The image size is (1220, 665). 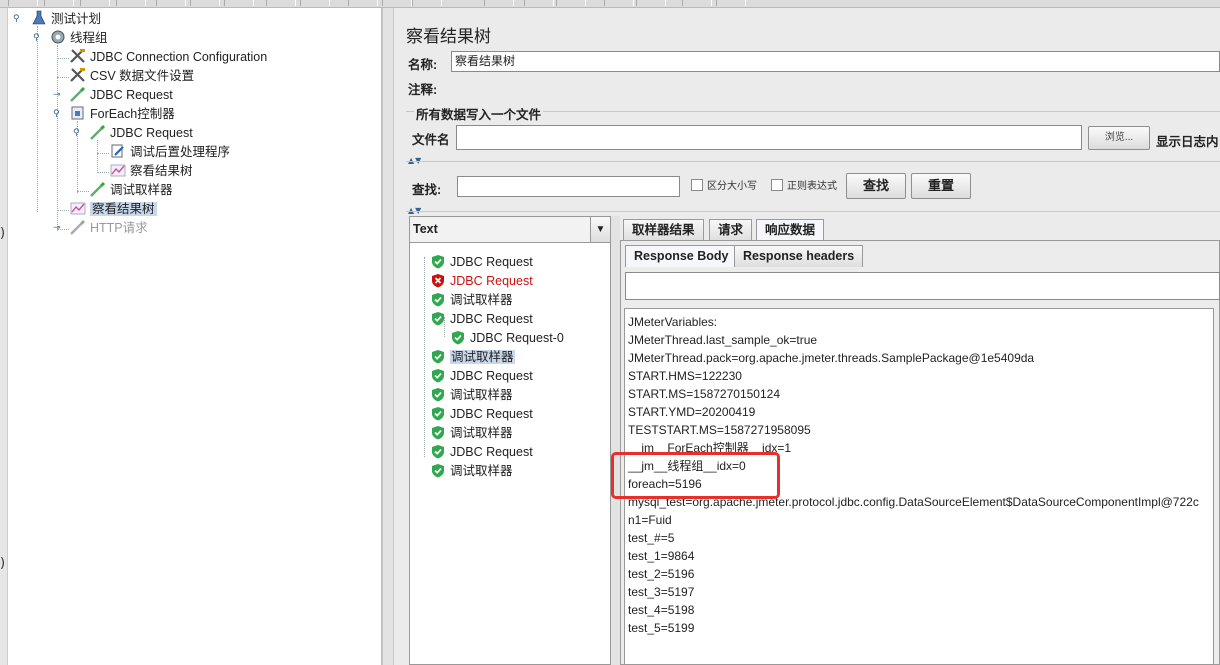 What do you see at coordinates (685, 376) in the screenshot?
I see `response-line: START.HMS=122230` at bounding box center [685, 376].